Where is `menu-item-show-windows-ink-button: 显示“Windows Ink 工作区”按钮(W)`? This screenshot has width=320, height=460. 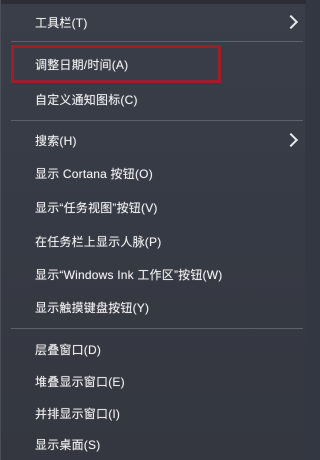
menu-item-show-windows-ink-button: 显示“Windows Ink 工作区”按钮(W) is located at coordinates (153, 274).